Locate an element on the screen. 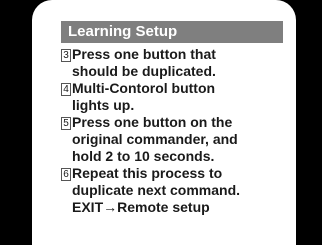 The width and height of the screenshot is (322, 245). step-text: Press one button that is located at coordinates (144, 54).